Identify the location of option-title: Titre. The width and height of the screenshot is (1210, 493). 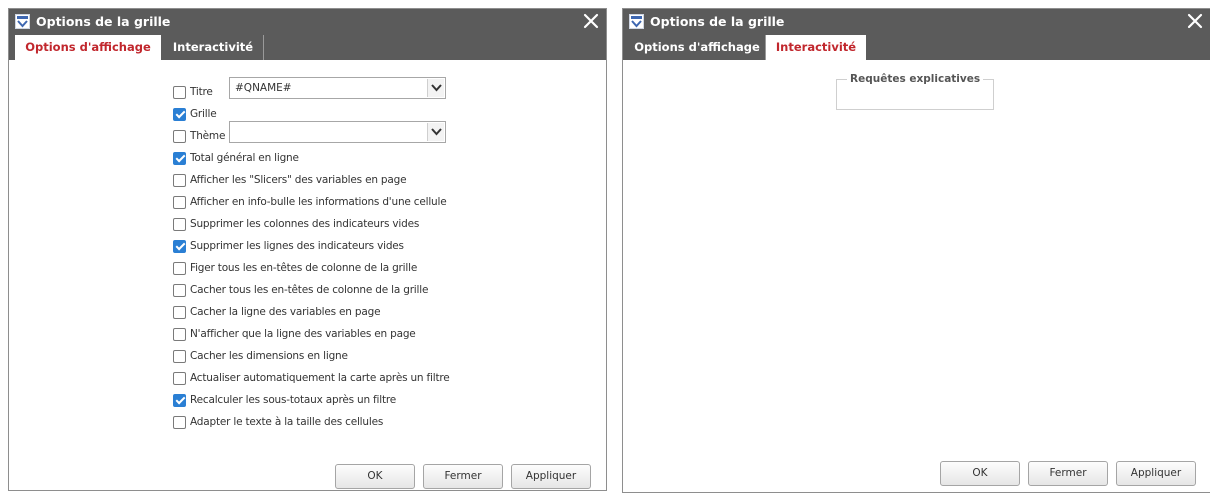
(193, 92).